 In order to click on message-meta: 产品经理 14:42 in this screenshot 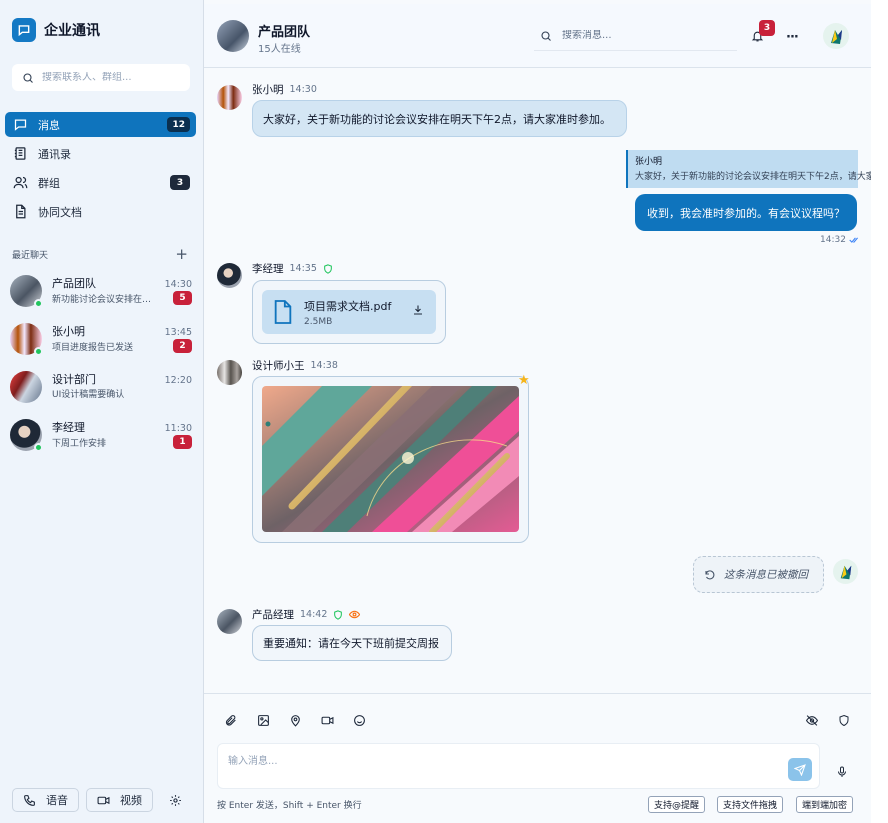, I will do `click(306, 614)`.